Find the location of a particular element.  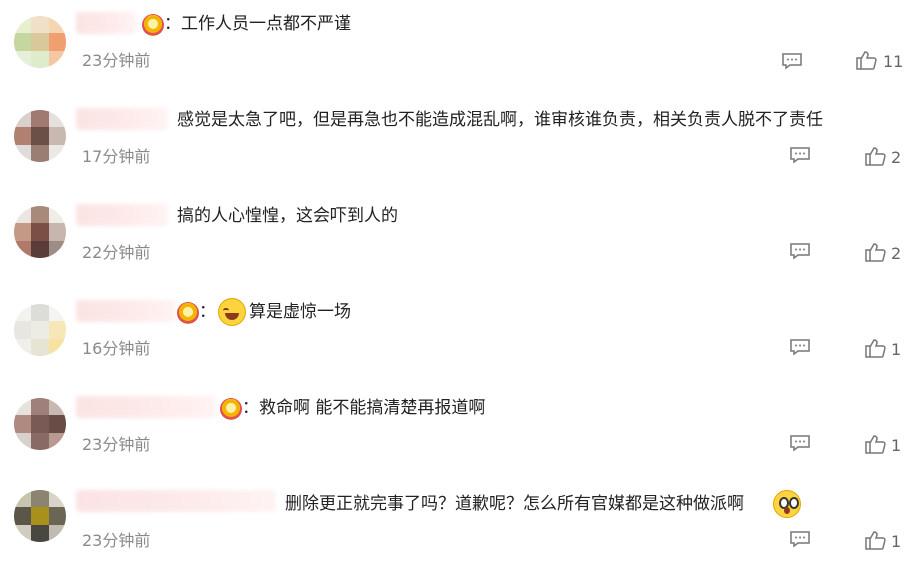

comment-text: 搞的人心惶惶，这会吓到人的 is located at coordinates (287, 216).